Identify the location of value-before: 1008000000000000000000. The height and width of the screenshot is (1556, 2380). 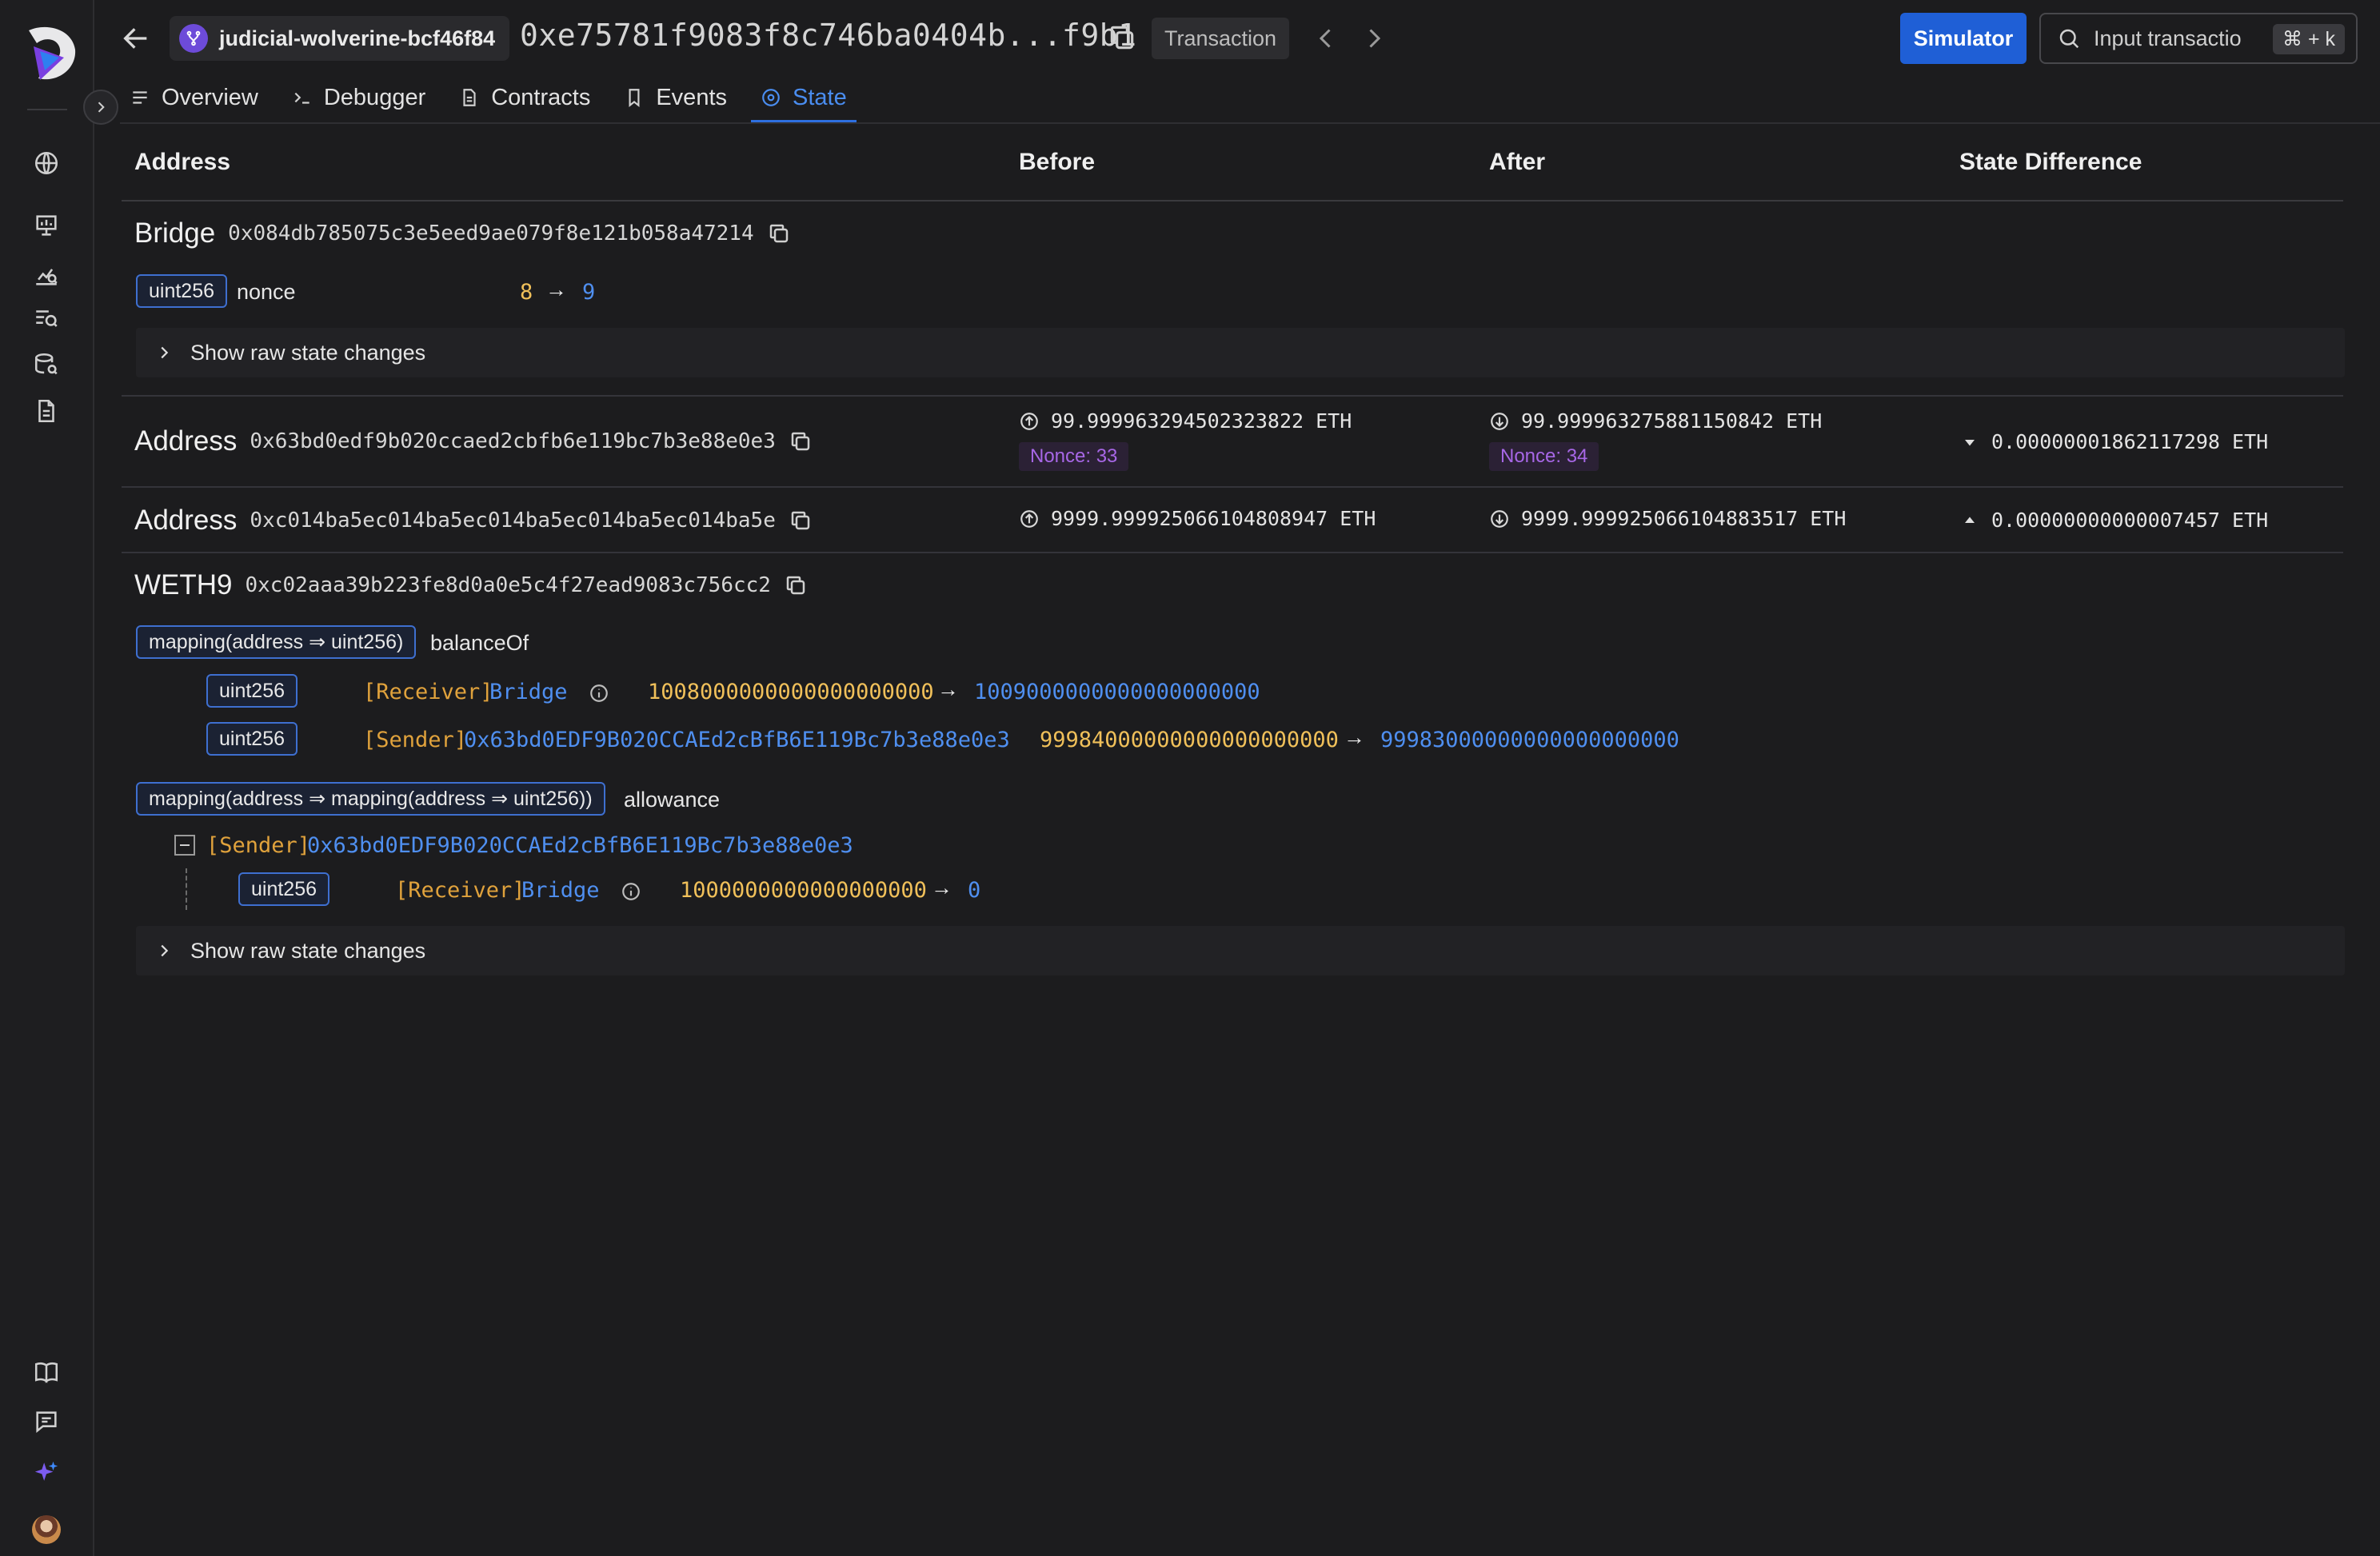
(791, 692).